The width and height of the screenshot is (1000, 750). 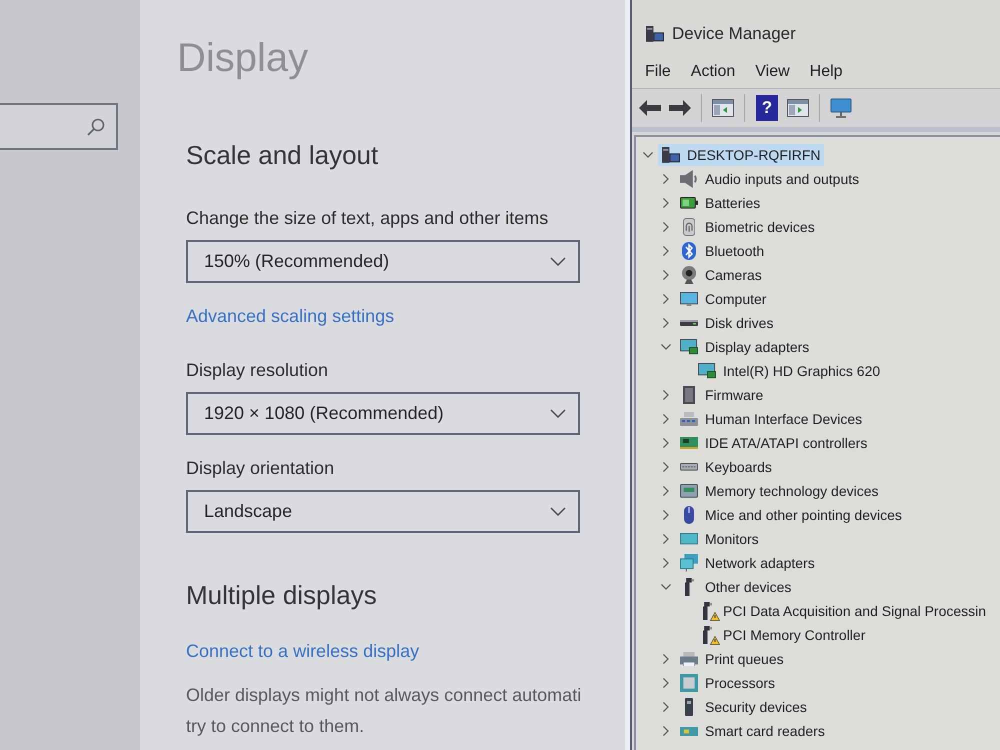 What do you see at coordinates (741, 155) in the screenshot?
I see `tree-item: DESKTOP-RQFIRFN` at bounding box center [741, 155].